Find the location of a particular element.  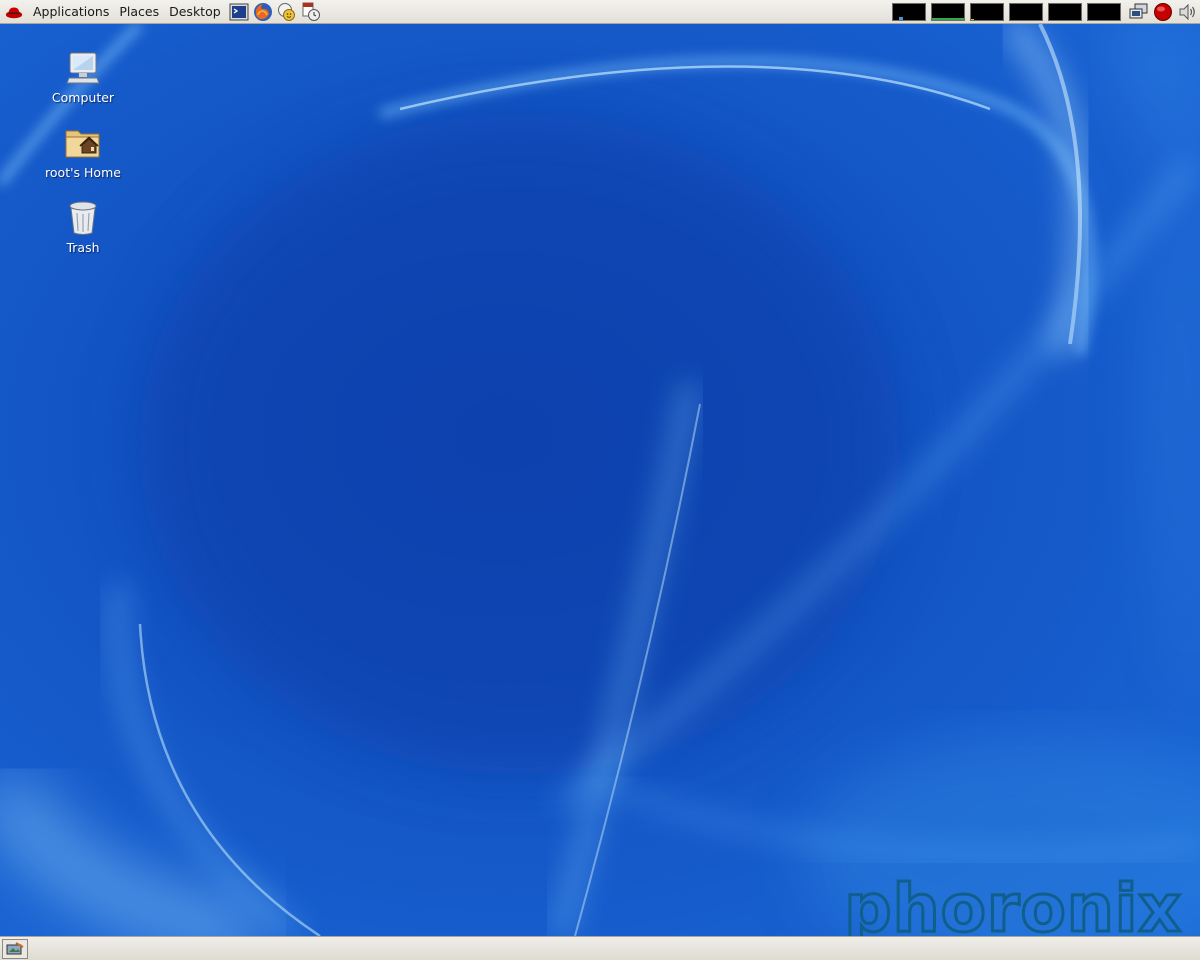

disk-monitor is located at coordinates (1104, 11).